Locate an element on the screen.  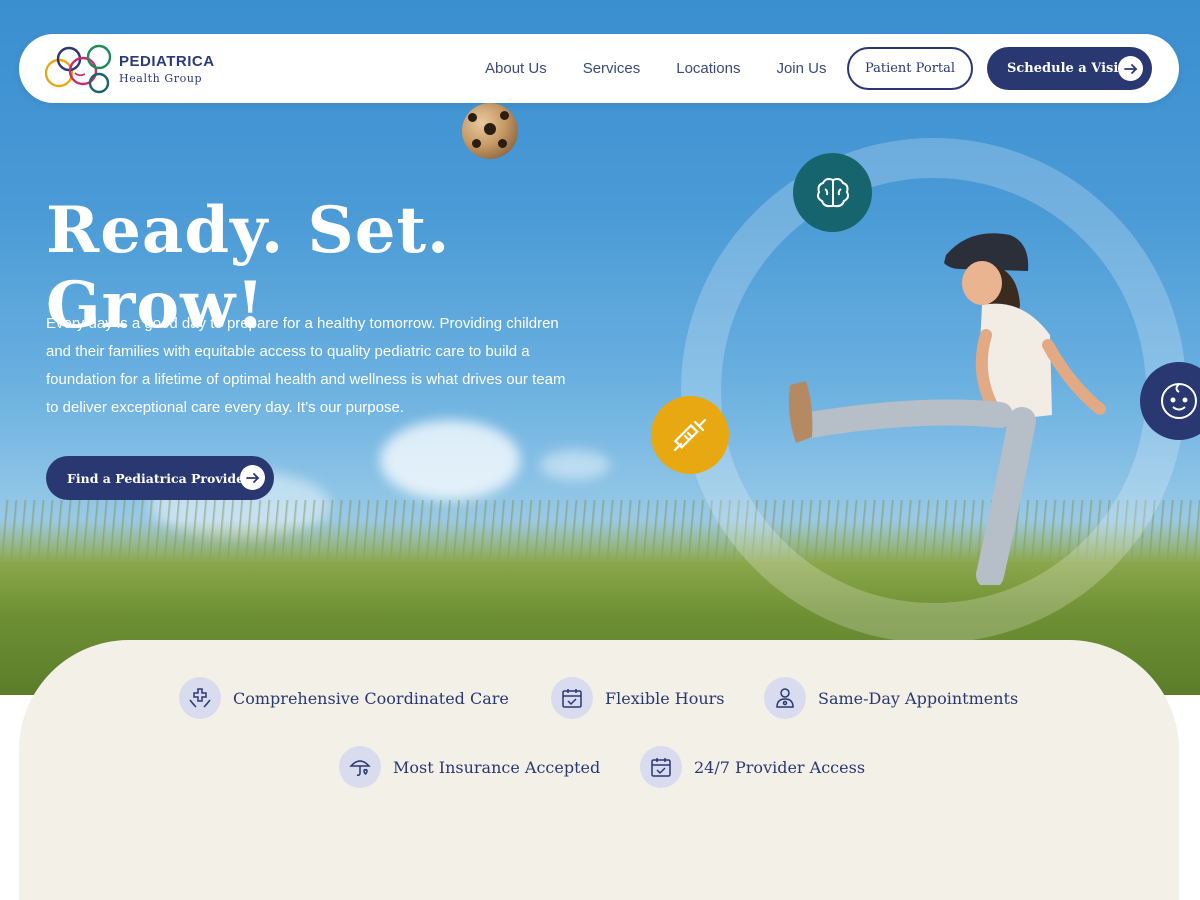
brand-logo: PEDIATRICA Health Group is located at coordinates (139, 69).